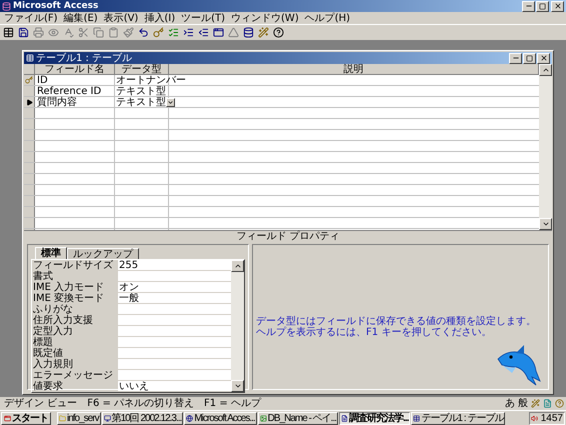 This screenshot has width=566, height=425. What do you see at coordinates (41, 403) in the screenshot?
I see `status-text: デザイン ビュー` at bounding box center [41, 403].